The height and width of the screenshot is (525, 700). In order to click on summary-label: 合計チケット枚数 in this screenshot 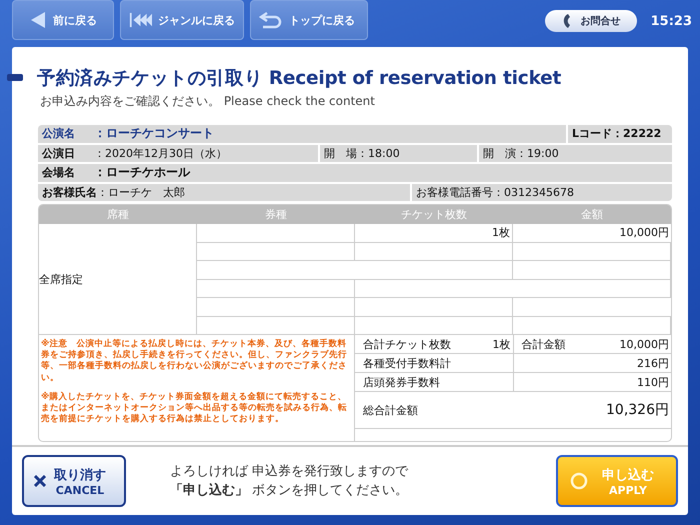, I will do `click(407, 344)`.